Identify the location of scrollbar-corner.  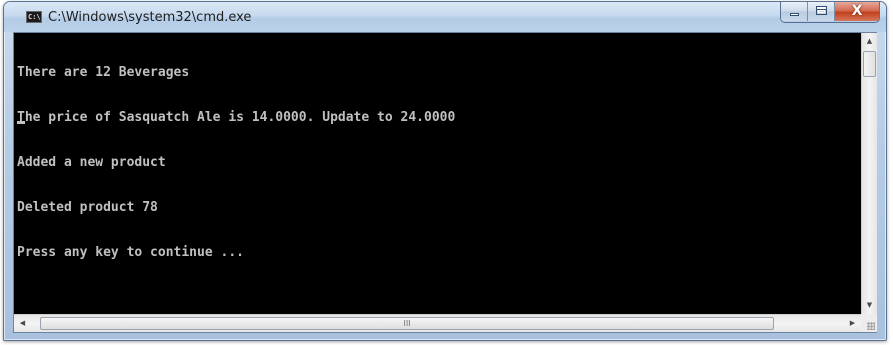
(869, 323).